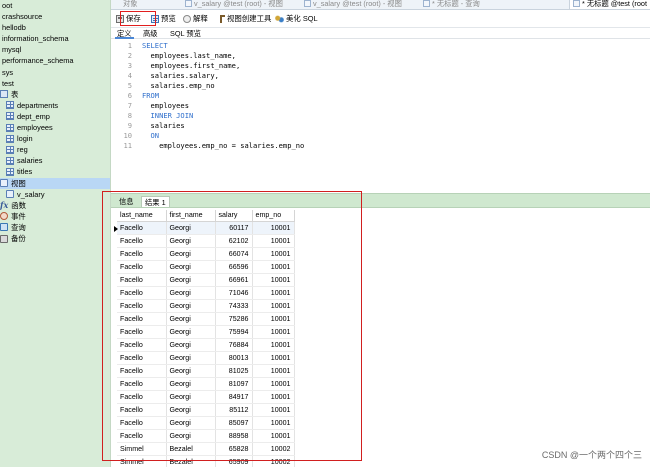  What do you see at coordinates (296, 19) in the screenshot?
I see `beautify-sql-button: 美化 SQL` at bounding box center [296, 19].